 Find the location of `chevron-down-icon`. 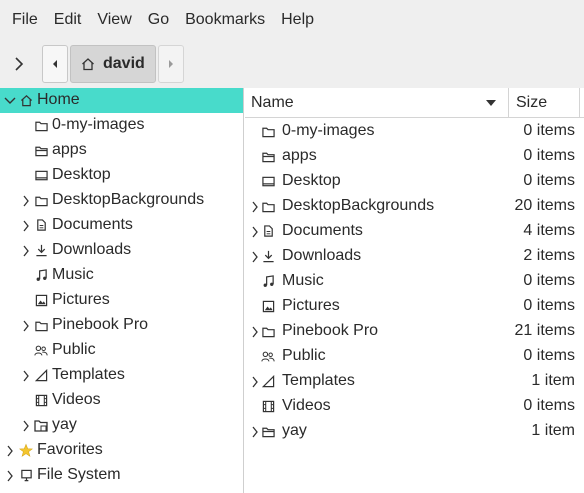

chevron-down-icon is located at coordinates (10, 100).